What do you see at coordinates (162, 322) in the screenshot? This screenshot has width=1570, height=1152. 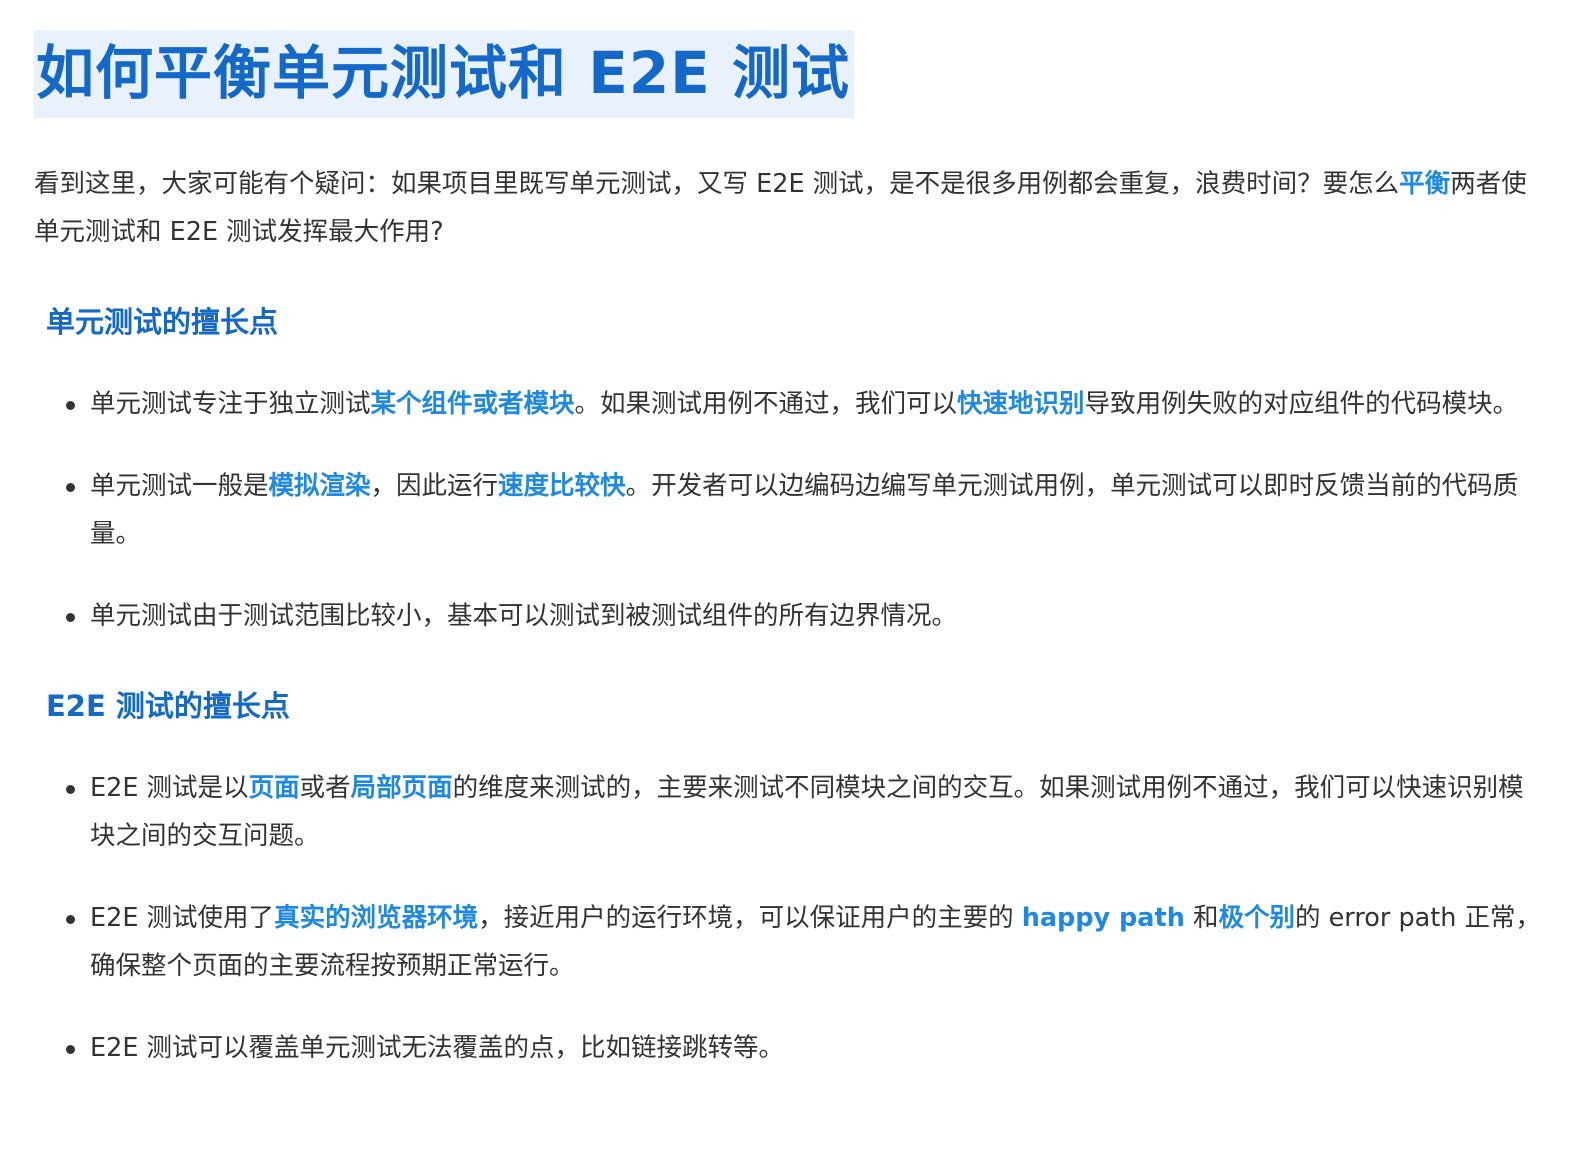 I see `section-heading-unit-test: 单元测试的擅长点` at bounding box center [162, 322].